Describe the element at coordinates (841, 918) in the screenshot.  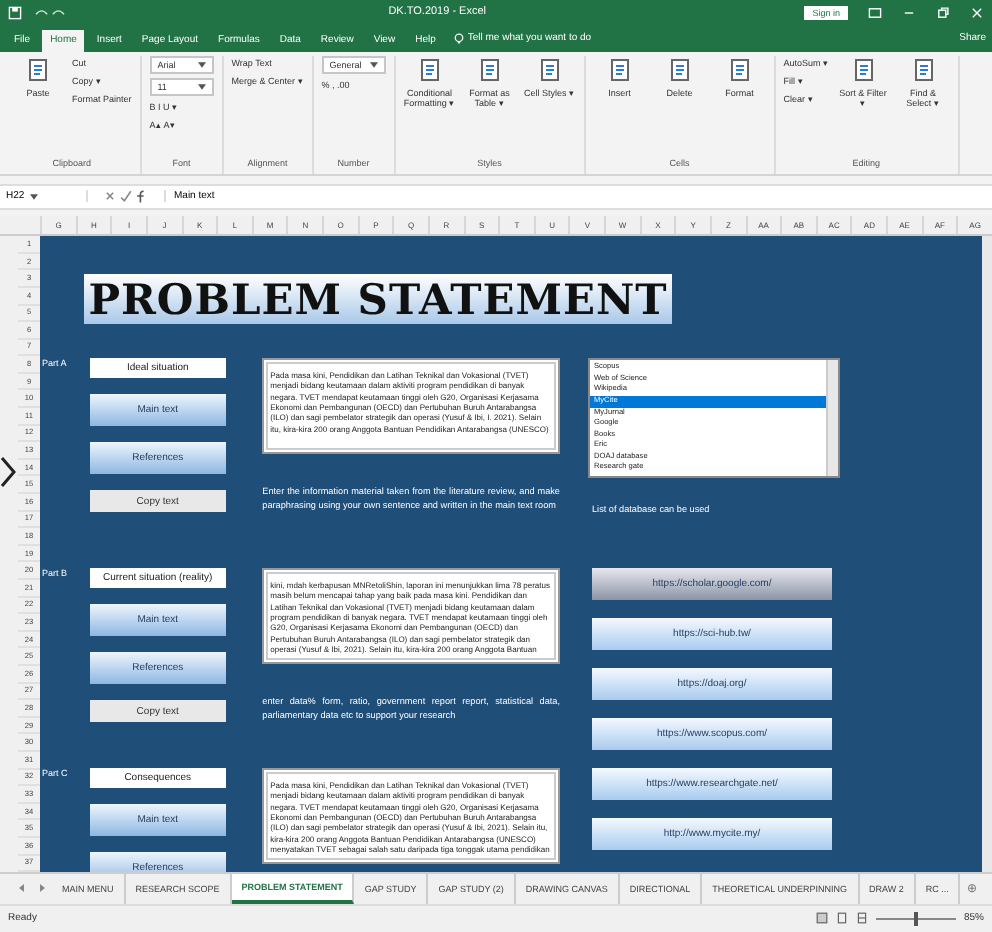
I see `page-layout-icon` at that location.